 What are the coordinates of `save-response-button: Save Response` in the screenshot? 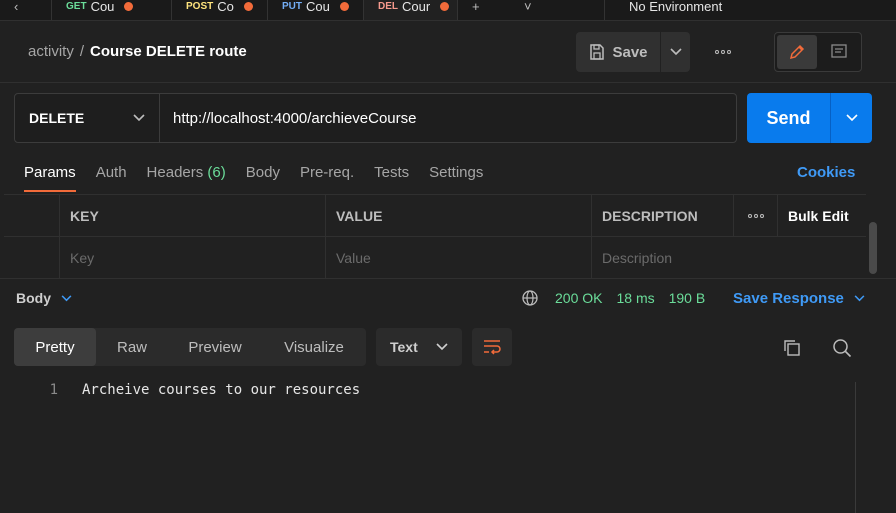 It's located at (799, 298).